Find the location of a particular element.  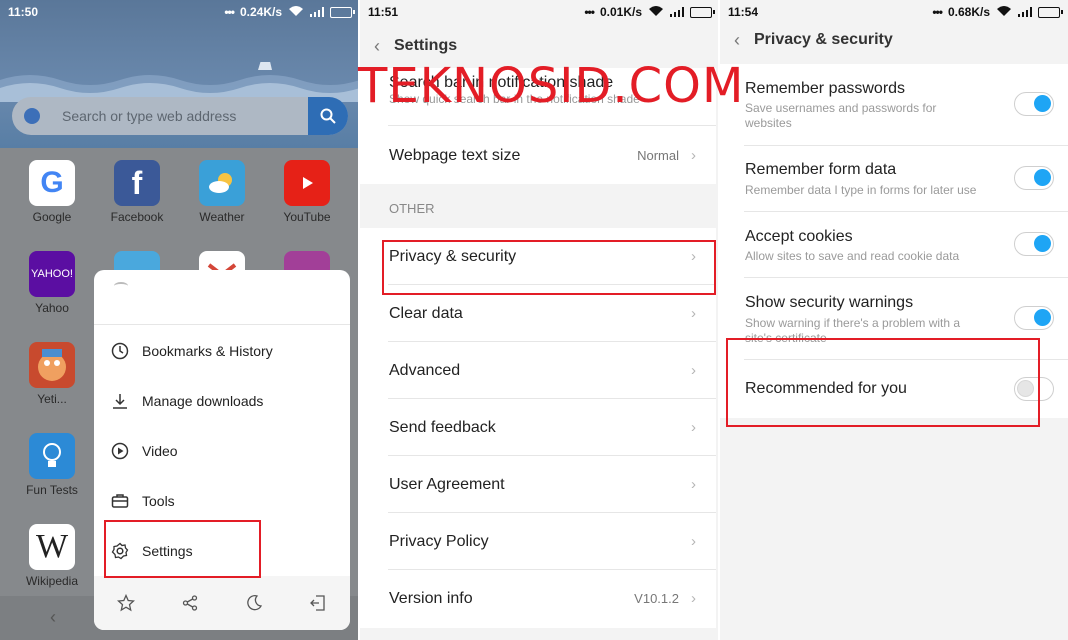

settings-row-user-agreement: User Agreement › is located at coordinates (538, 484).